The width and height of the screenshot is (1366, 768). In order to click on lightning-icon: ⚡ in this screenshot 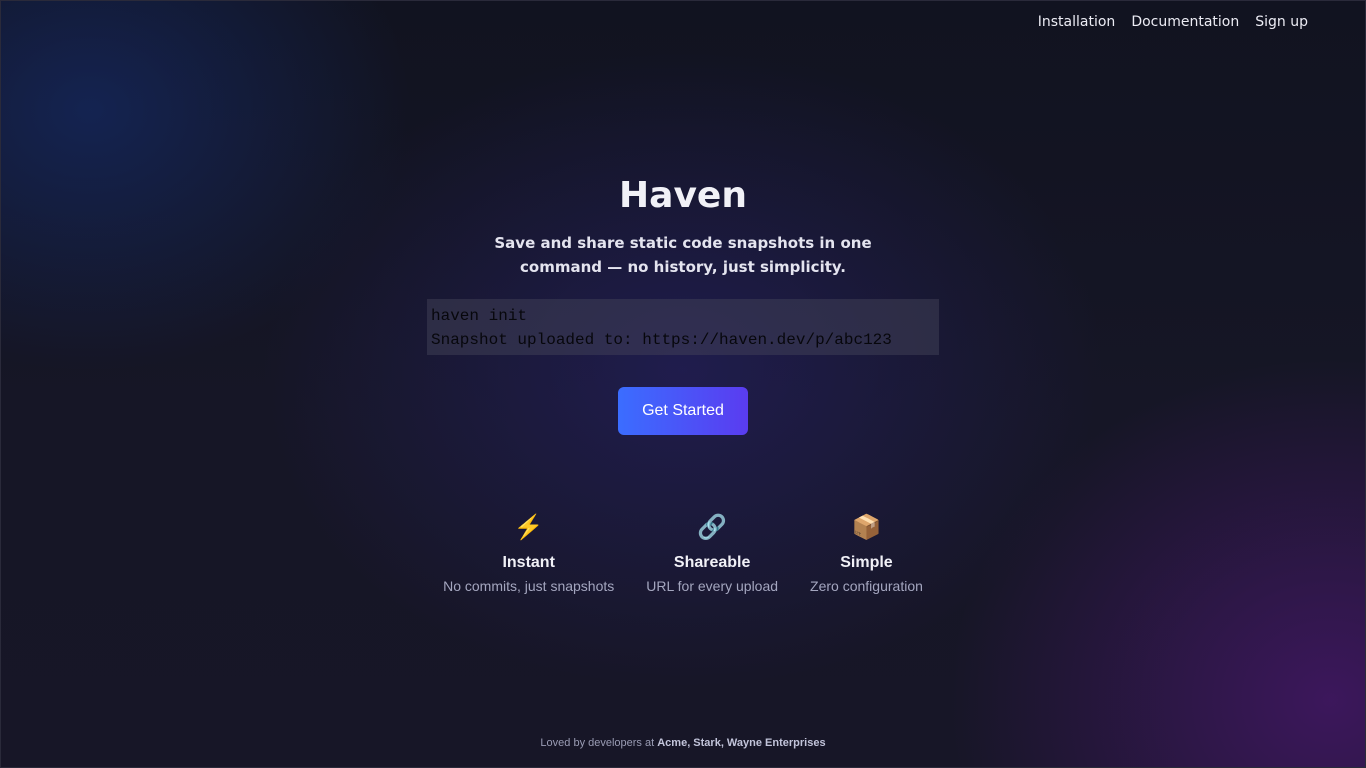, I will do `click(528, 527)`.